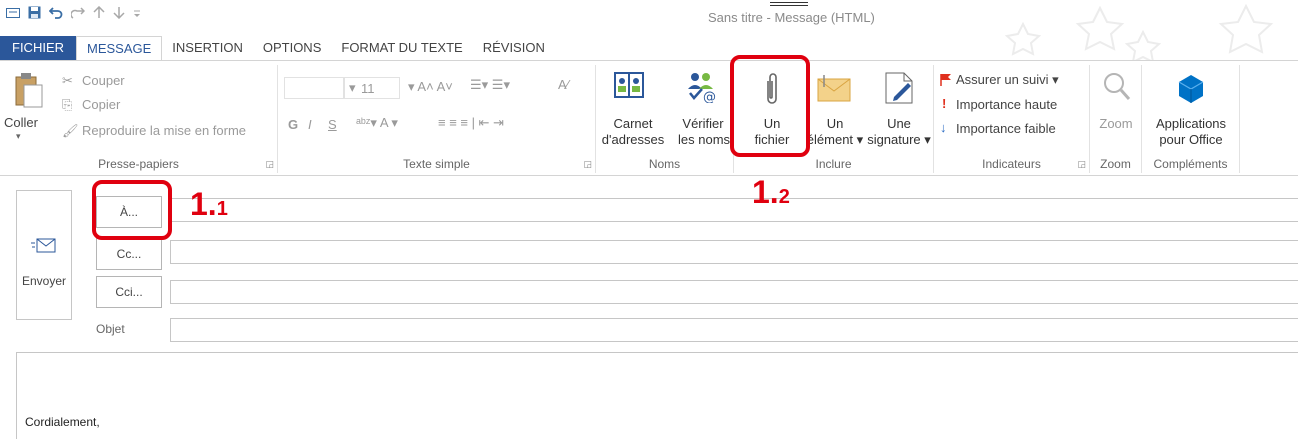 The height and width of the screenshot is (439, 1298). What do you see at coordinates (704, 111) in the screenshot?
I see `check-names-button: @ Vérifier les noms` at bounding box center [704, 111].